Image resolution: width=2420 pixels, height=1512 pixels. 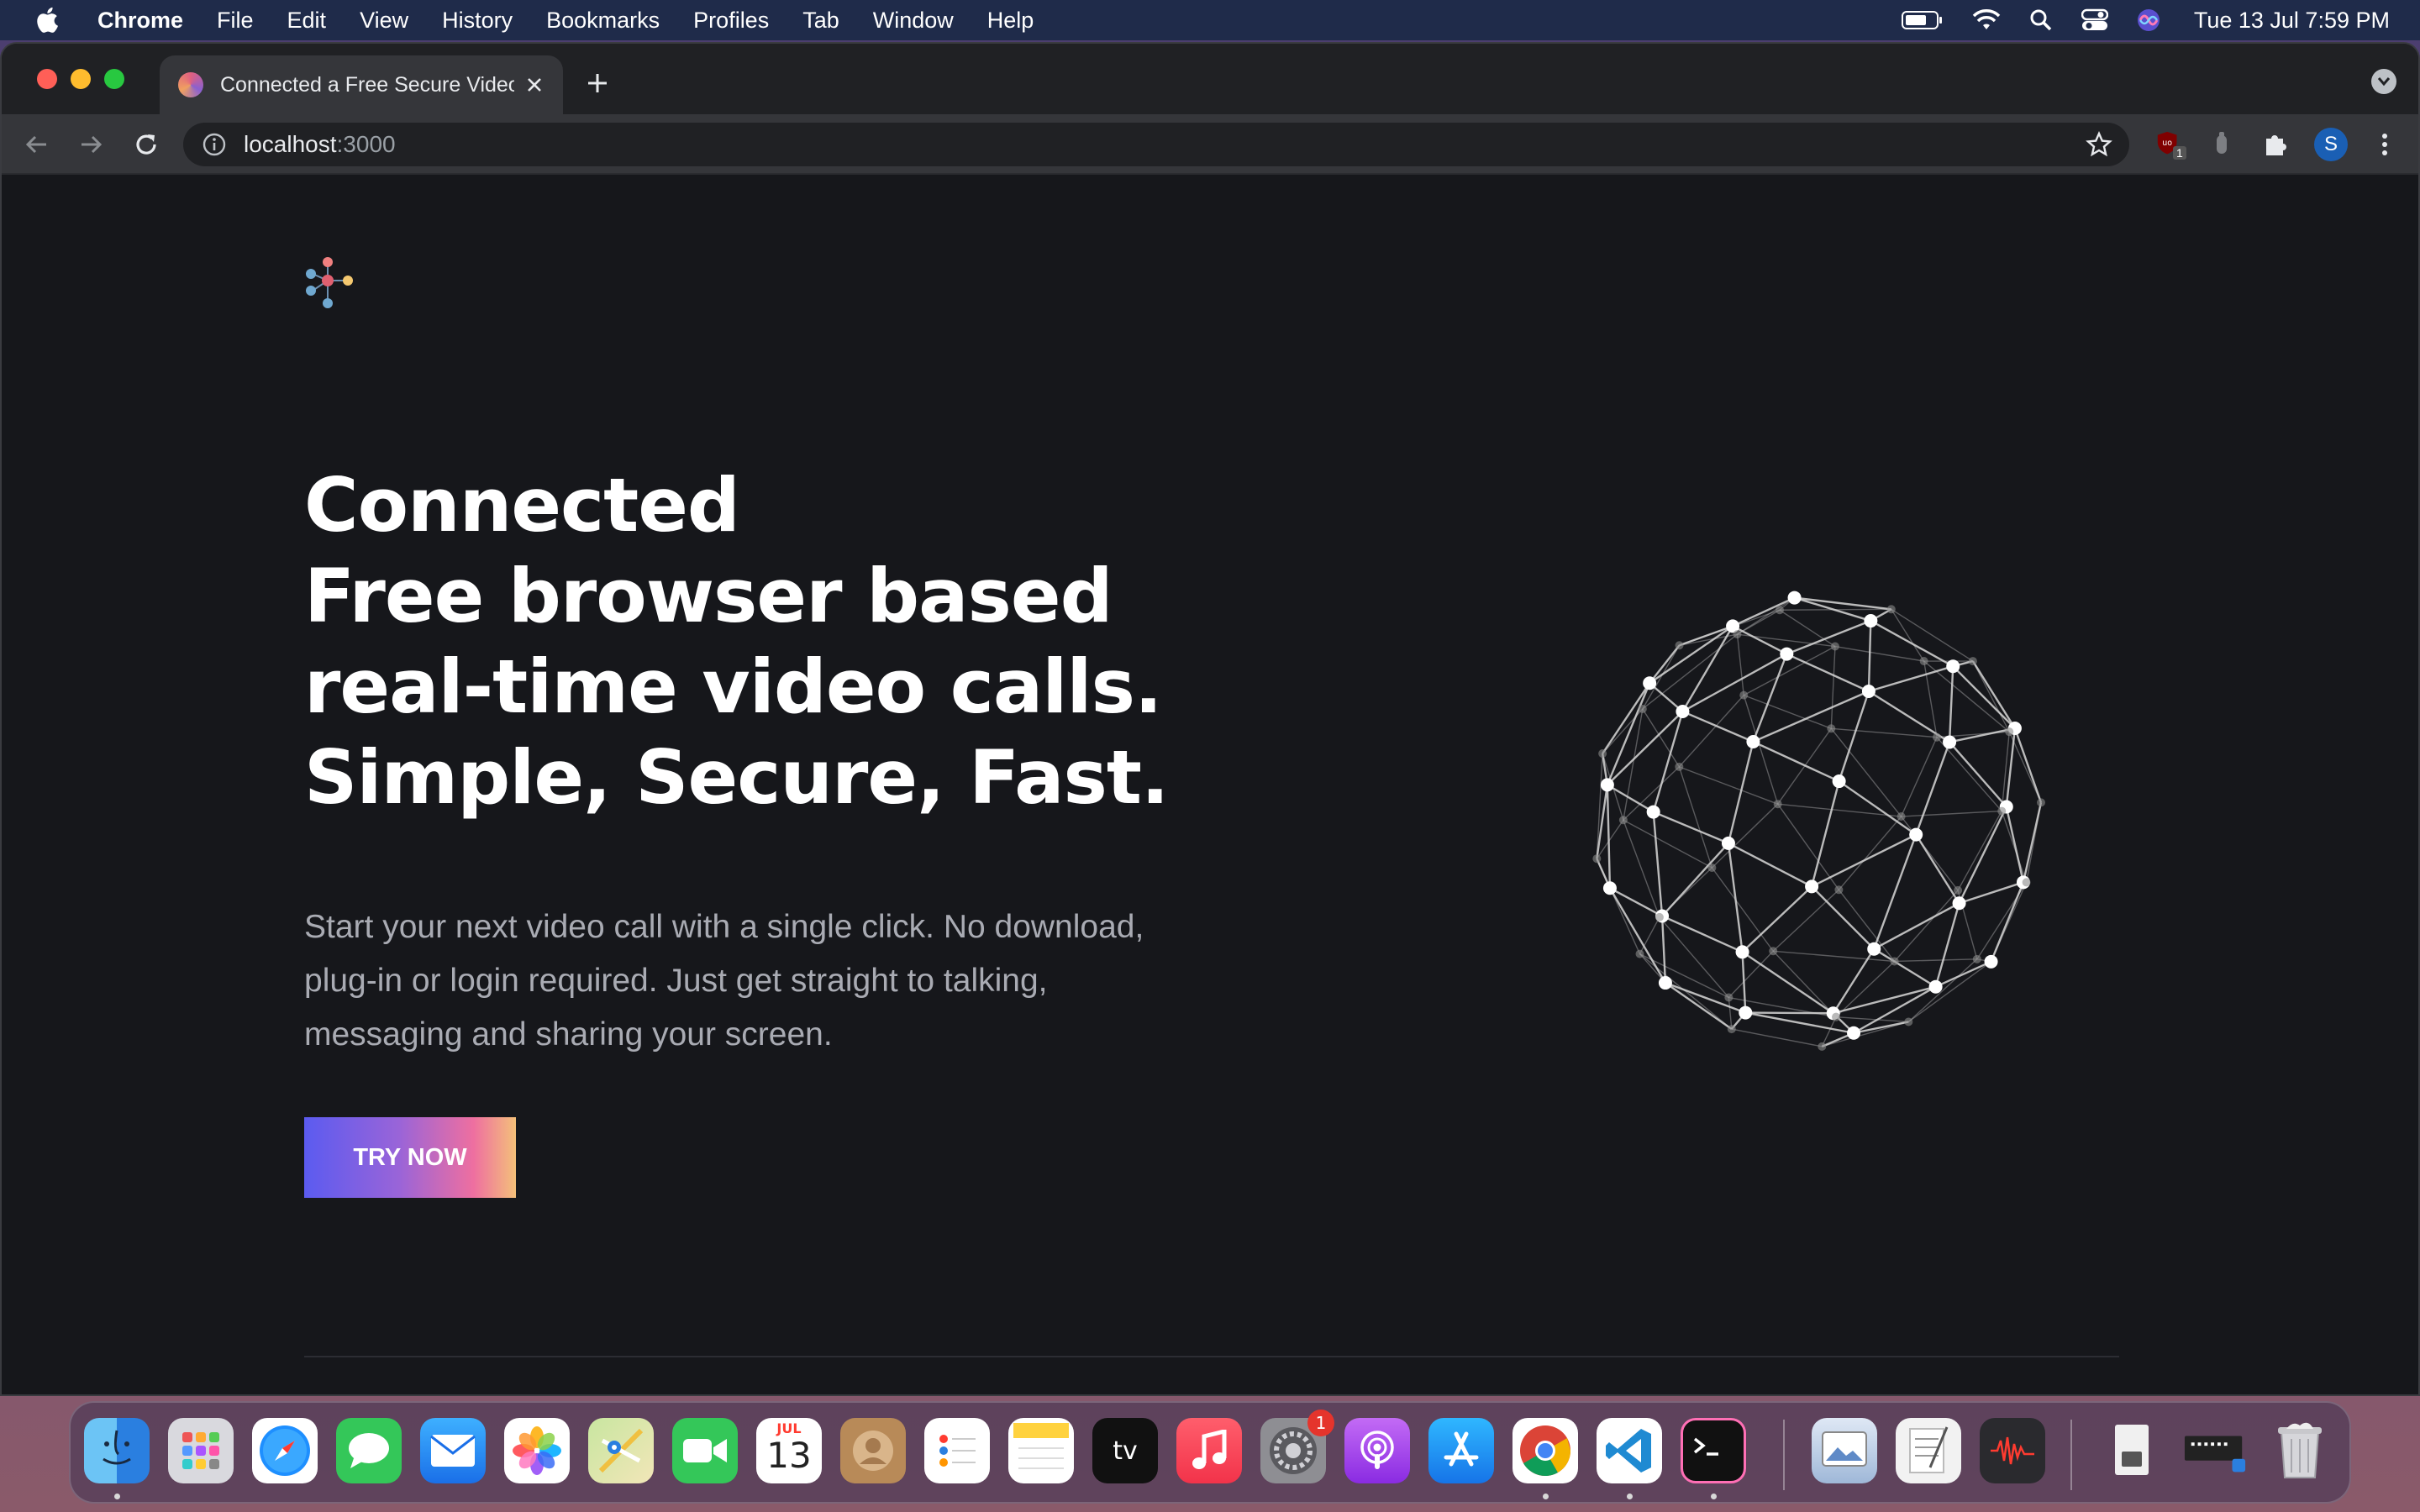 I want to click on apple-tv-icon: tv, so click(x=1125, y=1450).